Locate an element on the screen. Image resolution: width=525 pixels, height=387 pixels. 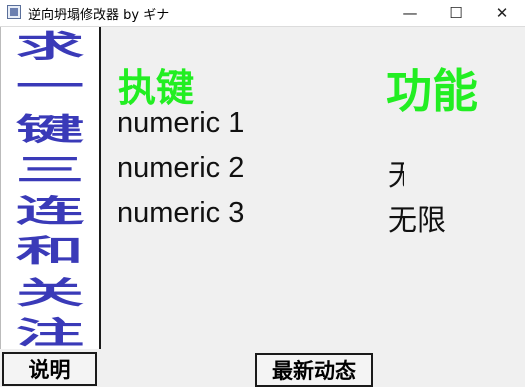
minimize-button: — is located at coordinates (410, 13).